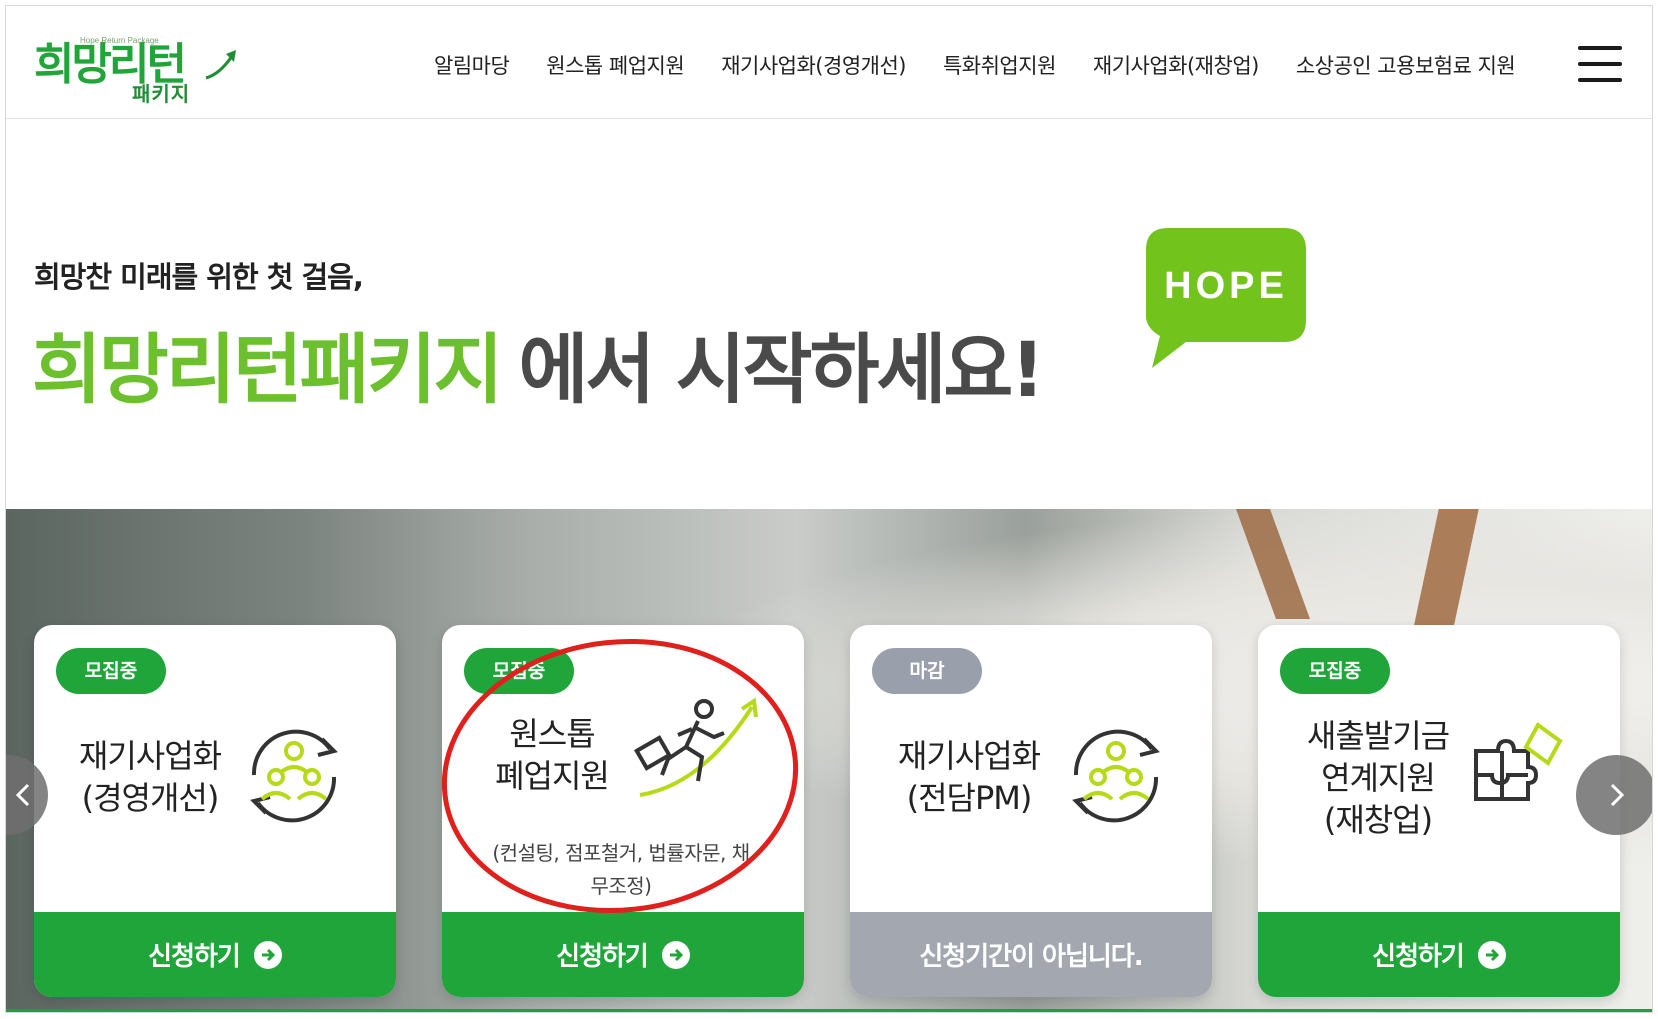 The height and width of the screenshot is (1019, 1658). Describe the element at coordinates (696, 747) in the screenshot. I see `running-businessman-icon` at that location.